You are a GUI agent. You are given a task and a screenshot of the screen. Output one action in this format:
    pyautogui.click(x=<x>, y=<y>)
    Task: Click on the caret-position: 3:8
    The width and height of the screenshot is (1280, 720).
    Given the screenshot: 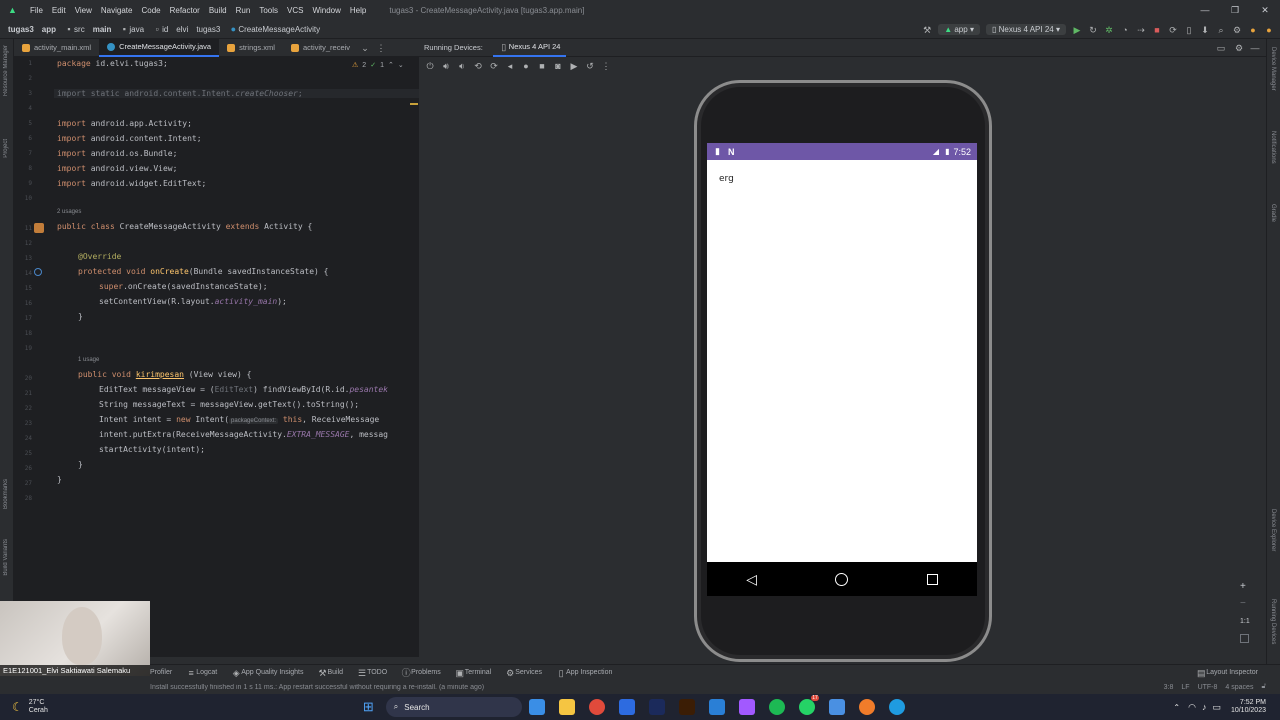 What is the action you would take?
    pyautogui.click(x=1169, y=687)
    